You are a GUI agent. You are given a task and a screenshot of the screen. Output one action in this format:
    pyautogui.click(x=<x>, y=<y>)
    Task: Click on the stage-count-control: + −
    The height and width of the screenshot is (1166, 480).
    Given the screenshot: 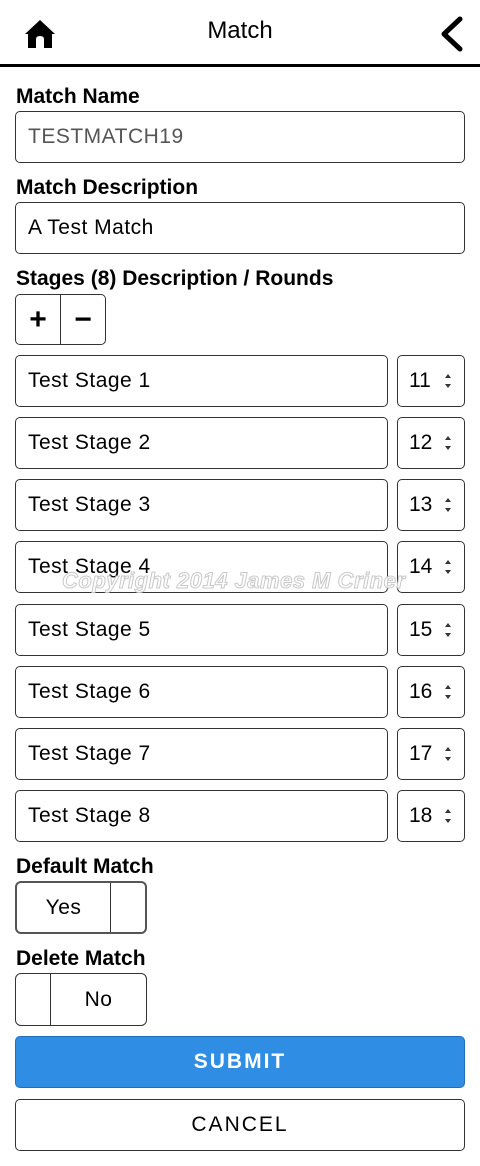 What is the action you would take?
    pyautogui.click(x=60, y=319)
    